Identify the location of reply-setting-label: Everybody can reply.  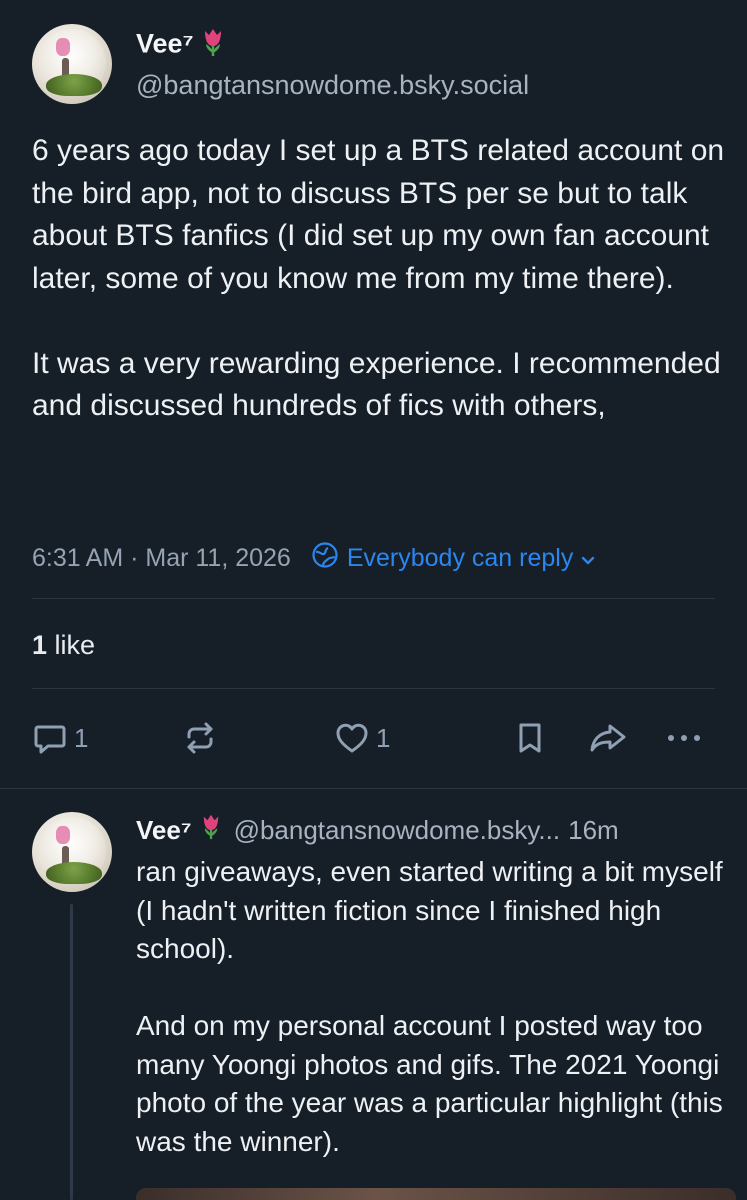
(460, 558).